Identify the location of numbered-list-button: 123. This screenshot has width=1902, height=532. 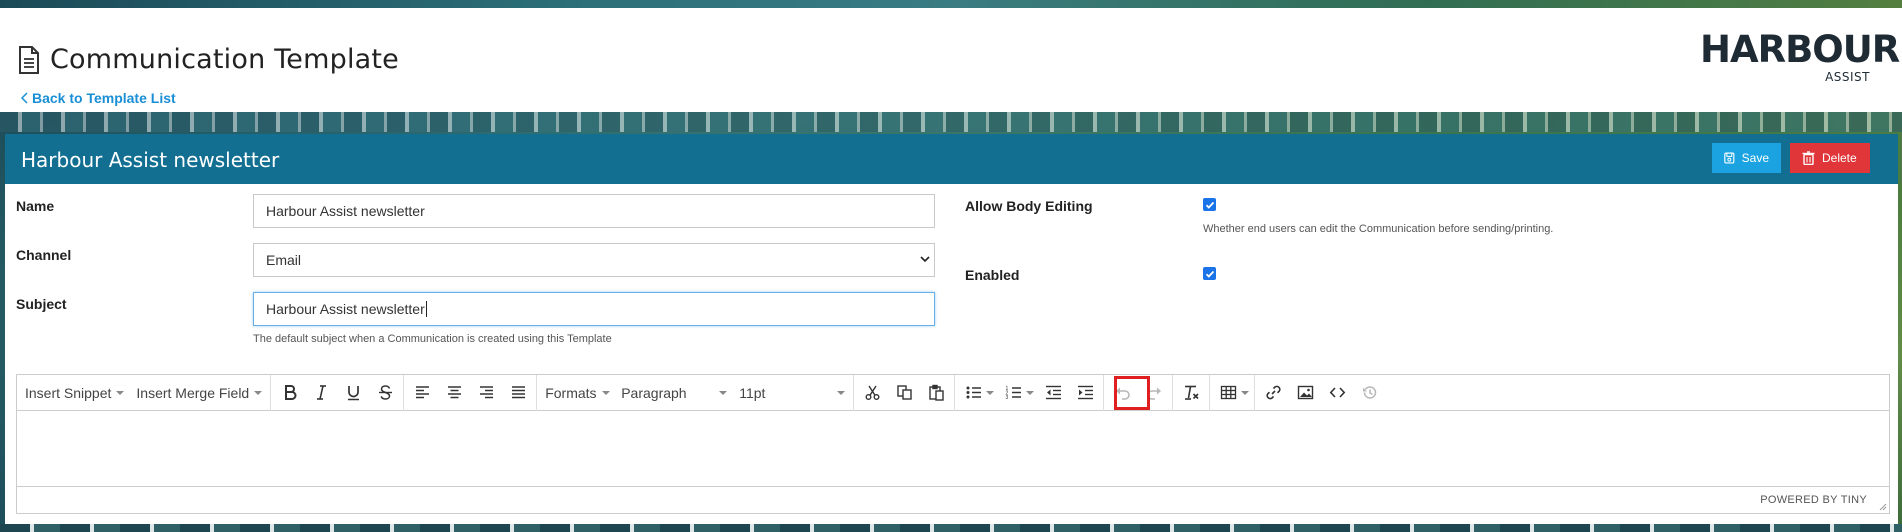
(1017, 393).